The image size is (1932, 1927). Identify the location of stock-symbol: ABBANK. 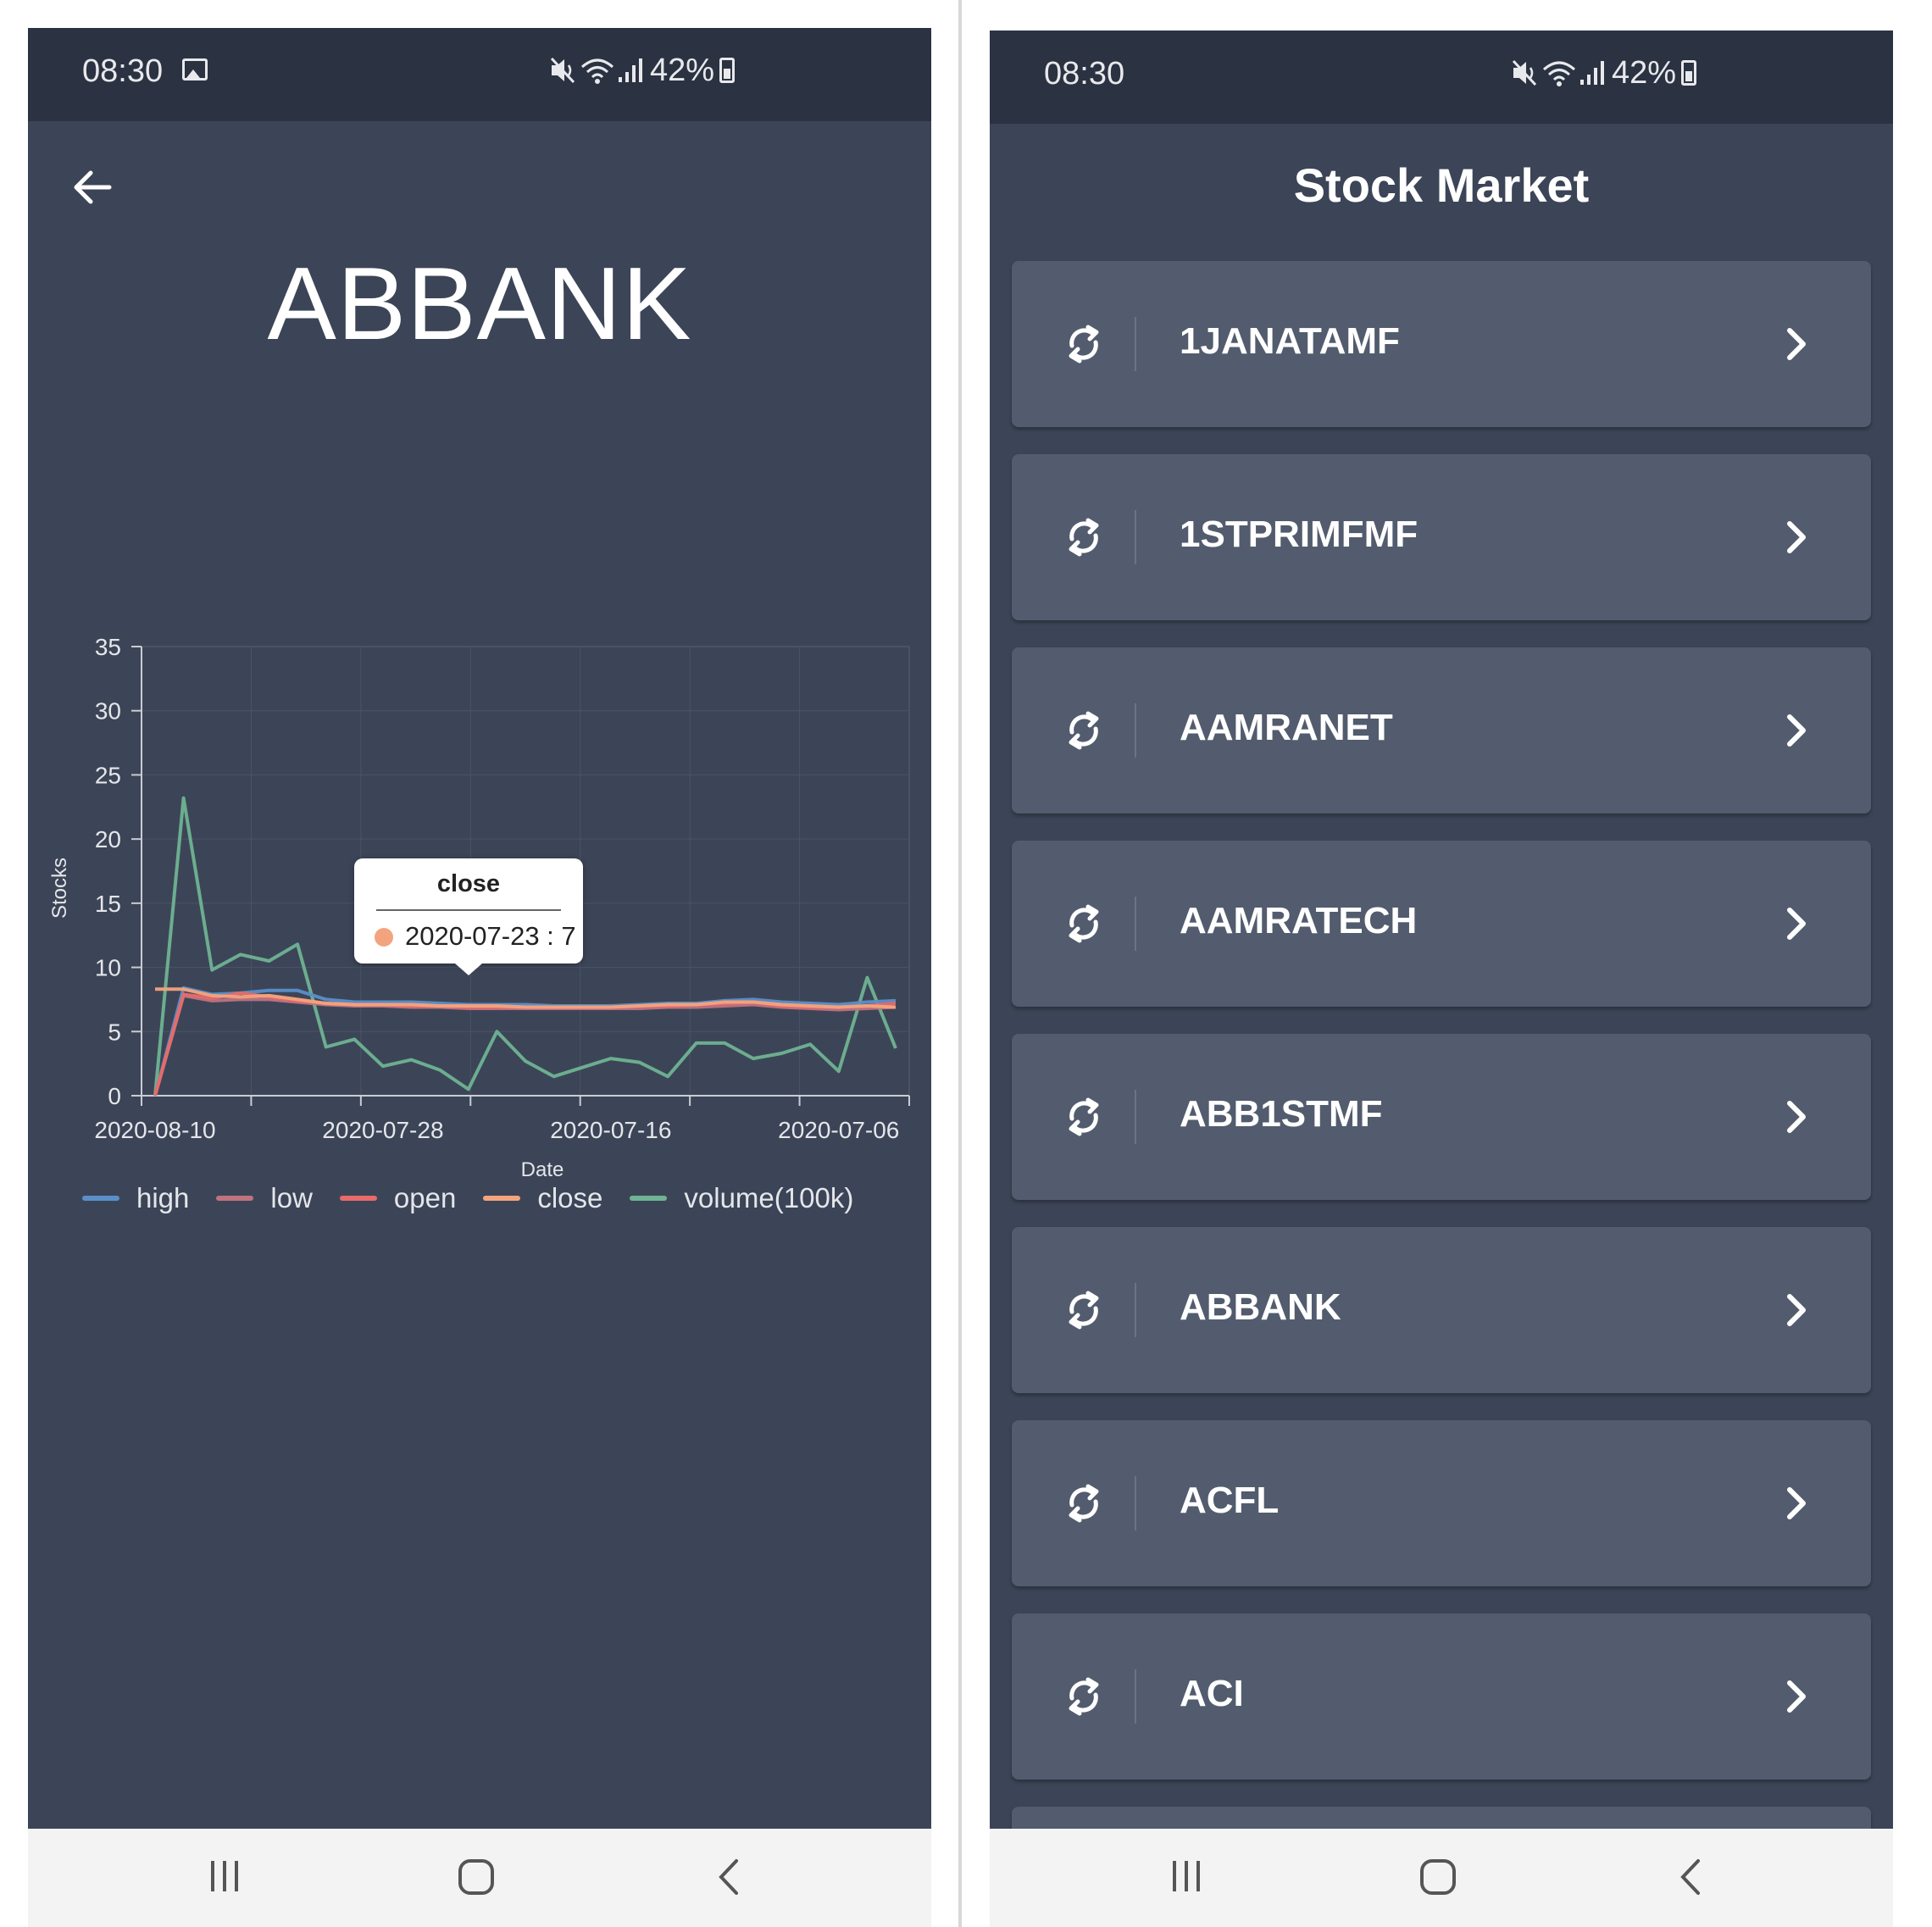
(1260, 1307).